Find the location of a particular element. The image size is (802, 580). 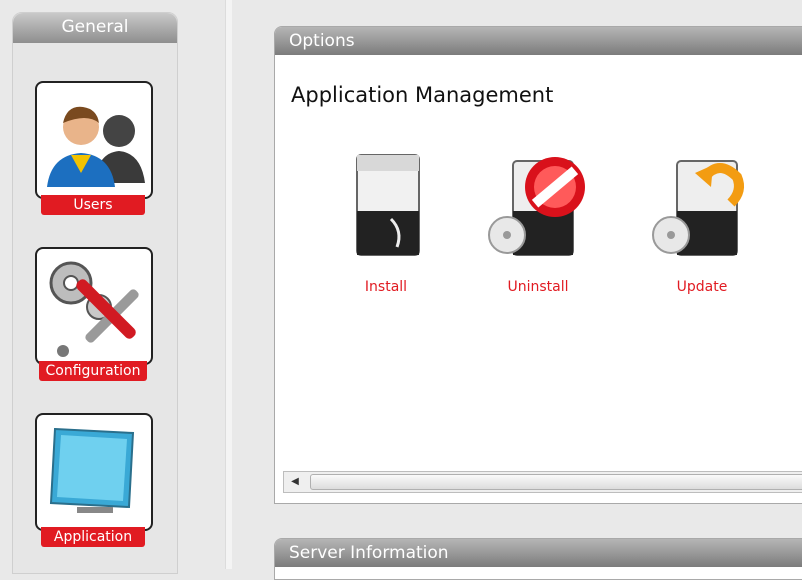

scrollbar-thumb is located at coordinates (556, 482).